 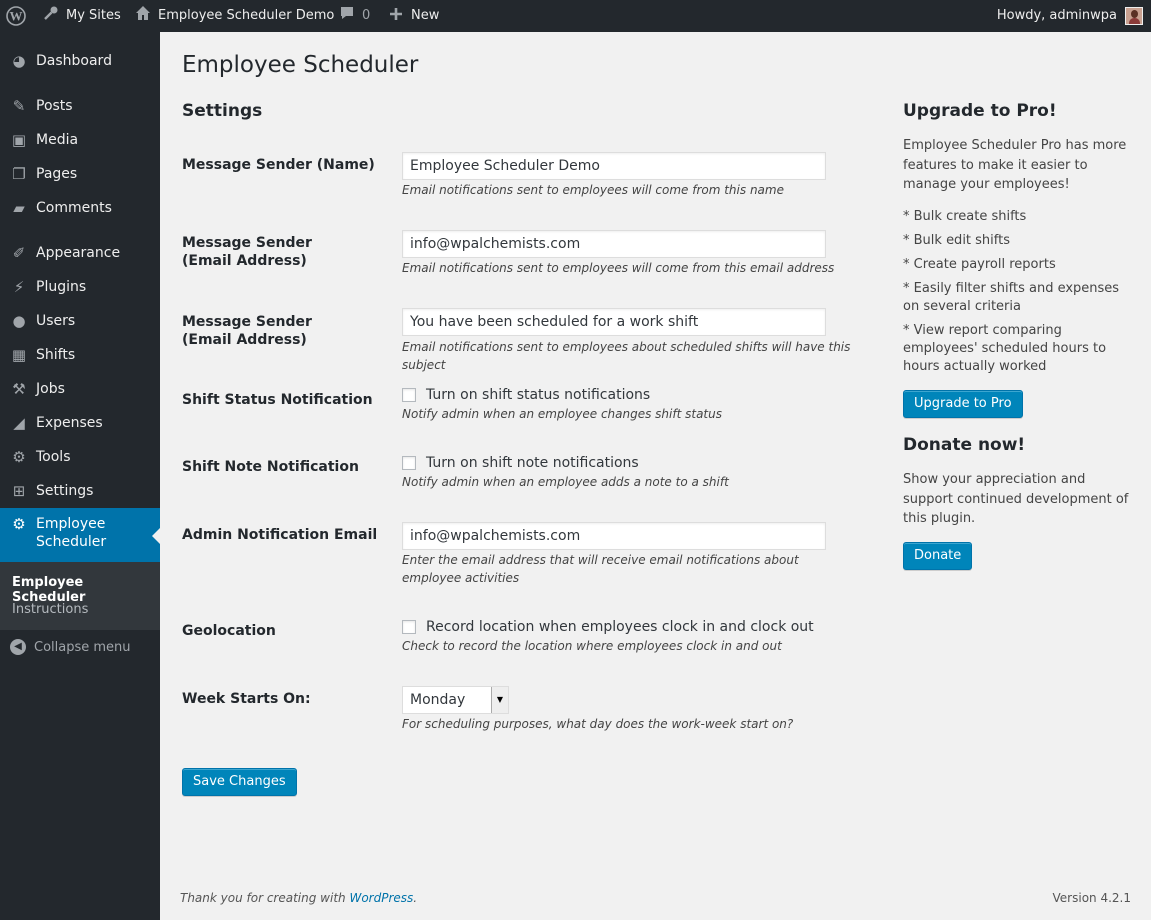 What do you see at coordinates (80, 174) in the screenshot?
I see `sidebar-item-pages: ❐ Pages` at bounding box center [80, 174].